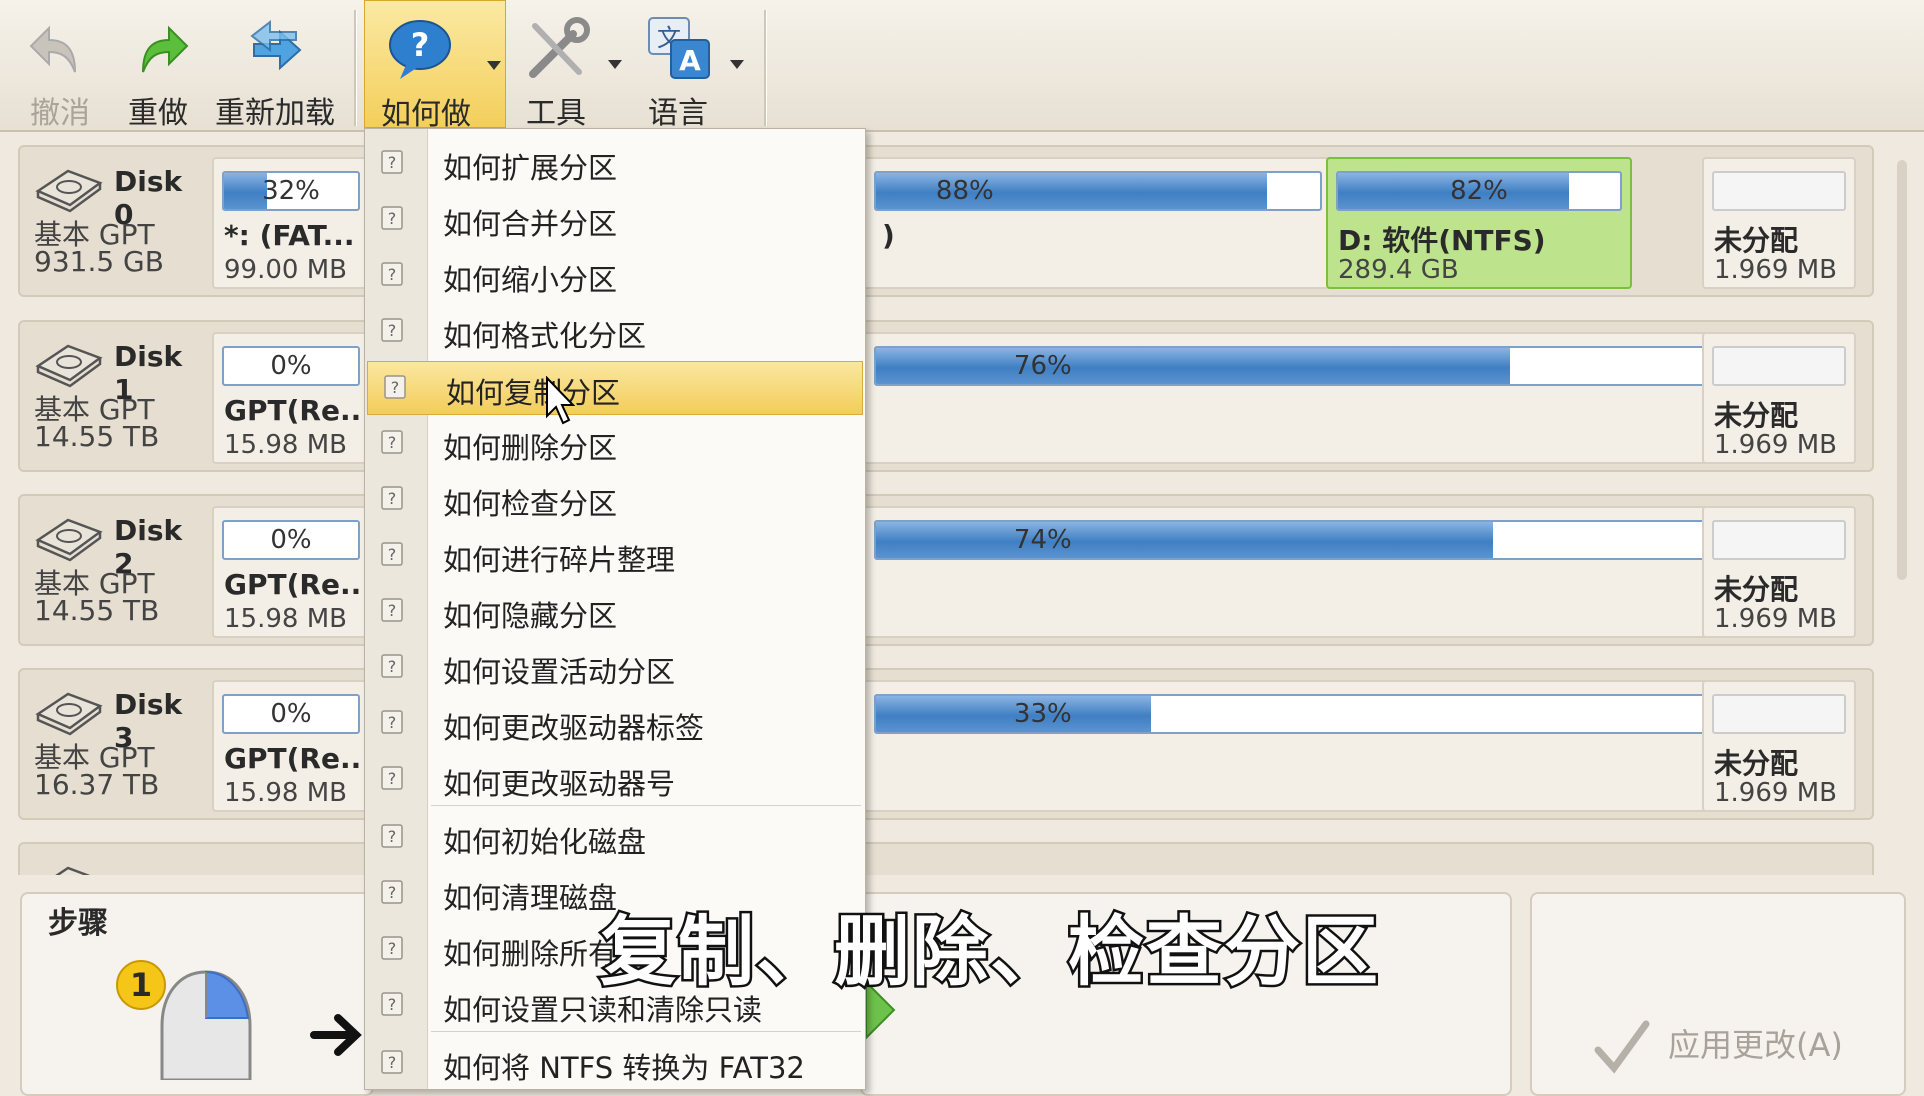 The height and width of the screenshot is (1096, 1924). I want to click on steps-title: 步骤, so click(78, 923).